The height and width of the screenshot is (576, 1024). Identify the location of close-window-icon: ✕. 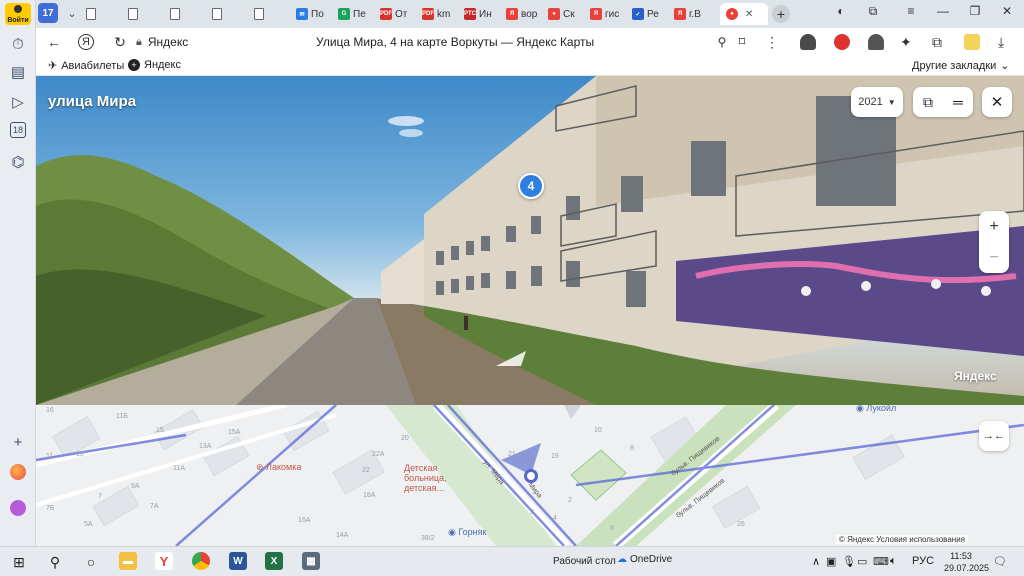
(1007, 11).